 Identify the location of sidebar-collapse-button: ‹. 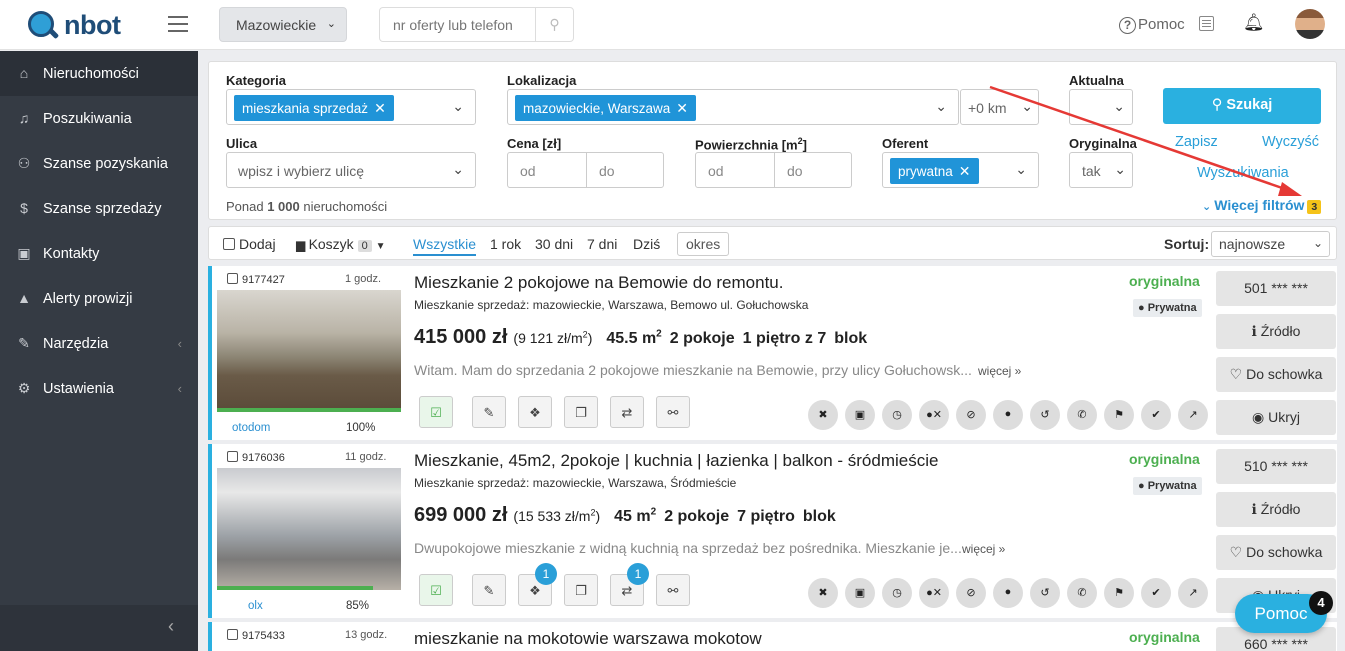
(99, 628).